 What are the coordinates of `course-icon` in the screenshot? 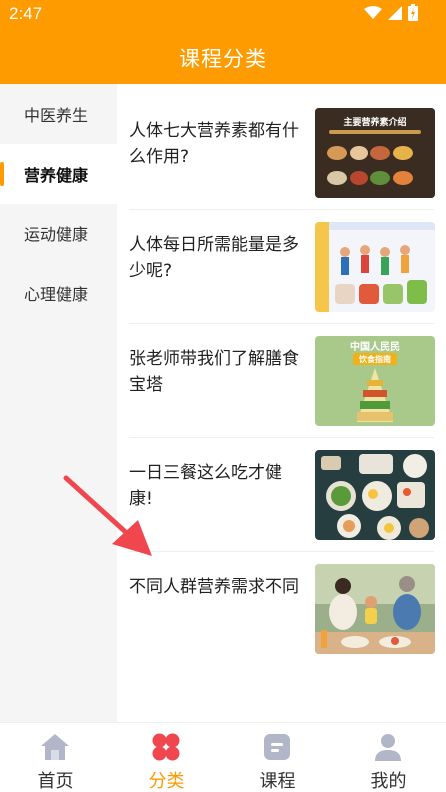 It's located at (277, 747).